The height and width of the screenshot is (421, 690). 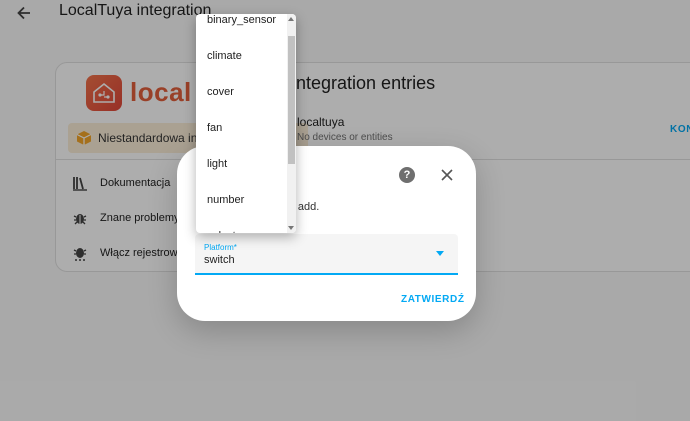 I want to click on platform-select-value: switch, so click(x=219, y=260).